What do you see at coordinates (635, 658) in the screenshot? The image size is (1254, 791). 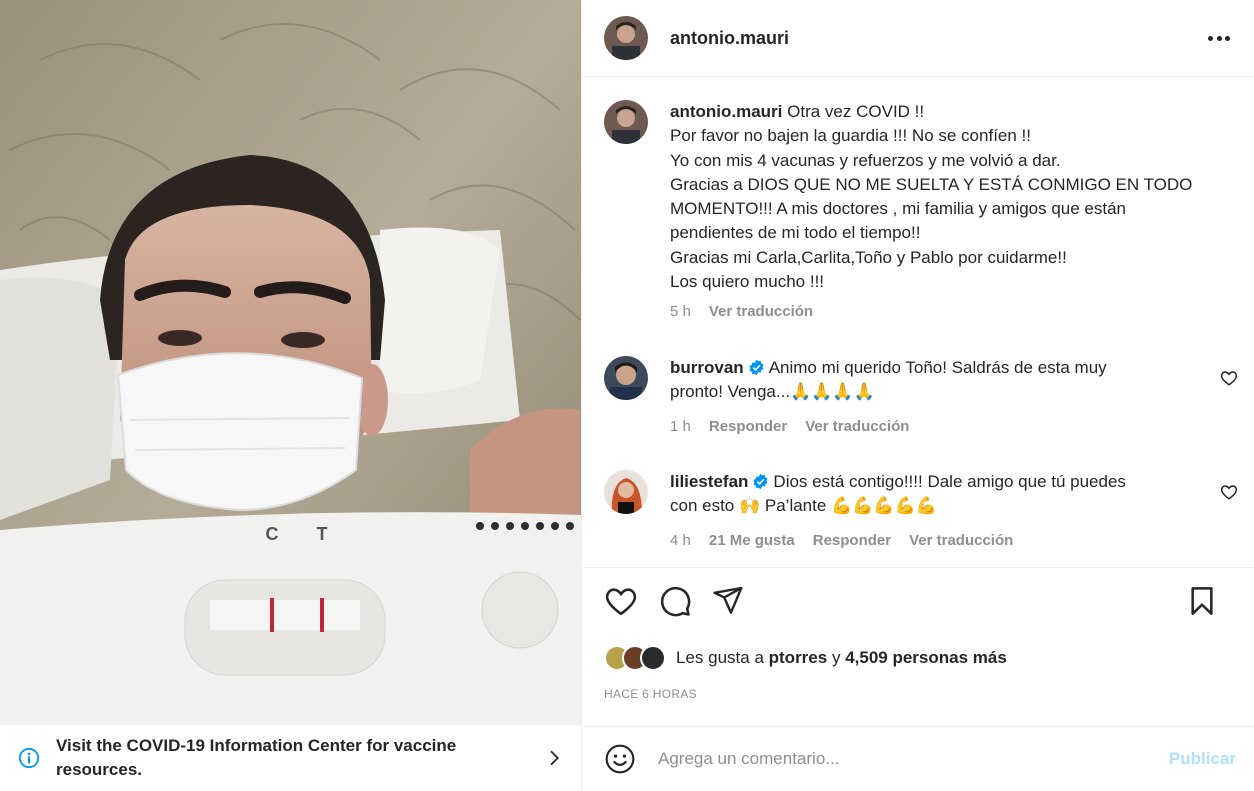 I see `liker-avatars` at bounding box center [635, 658].